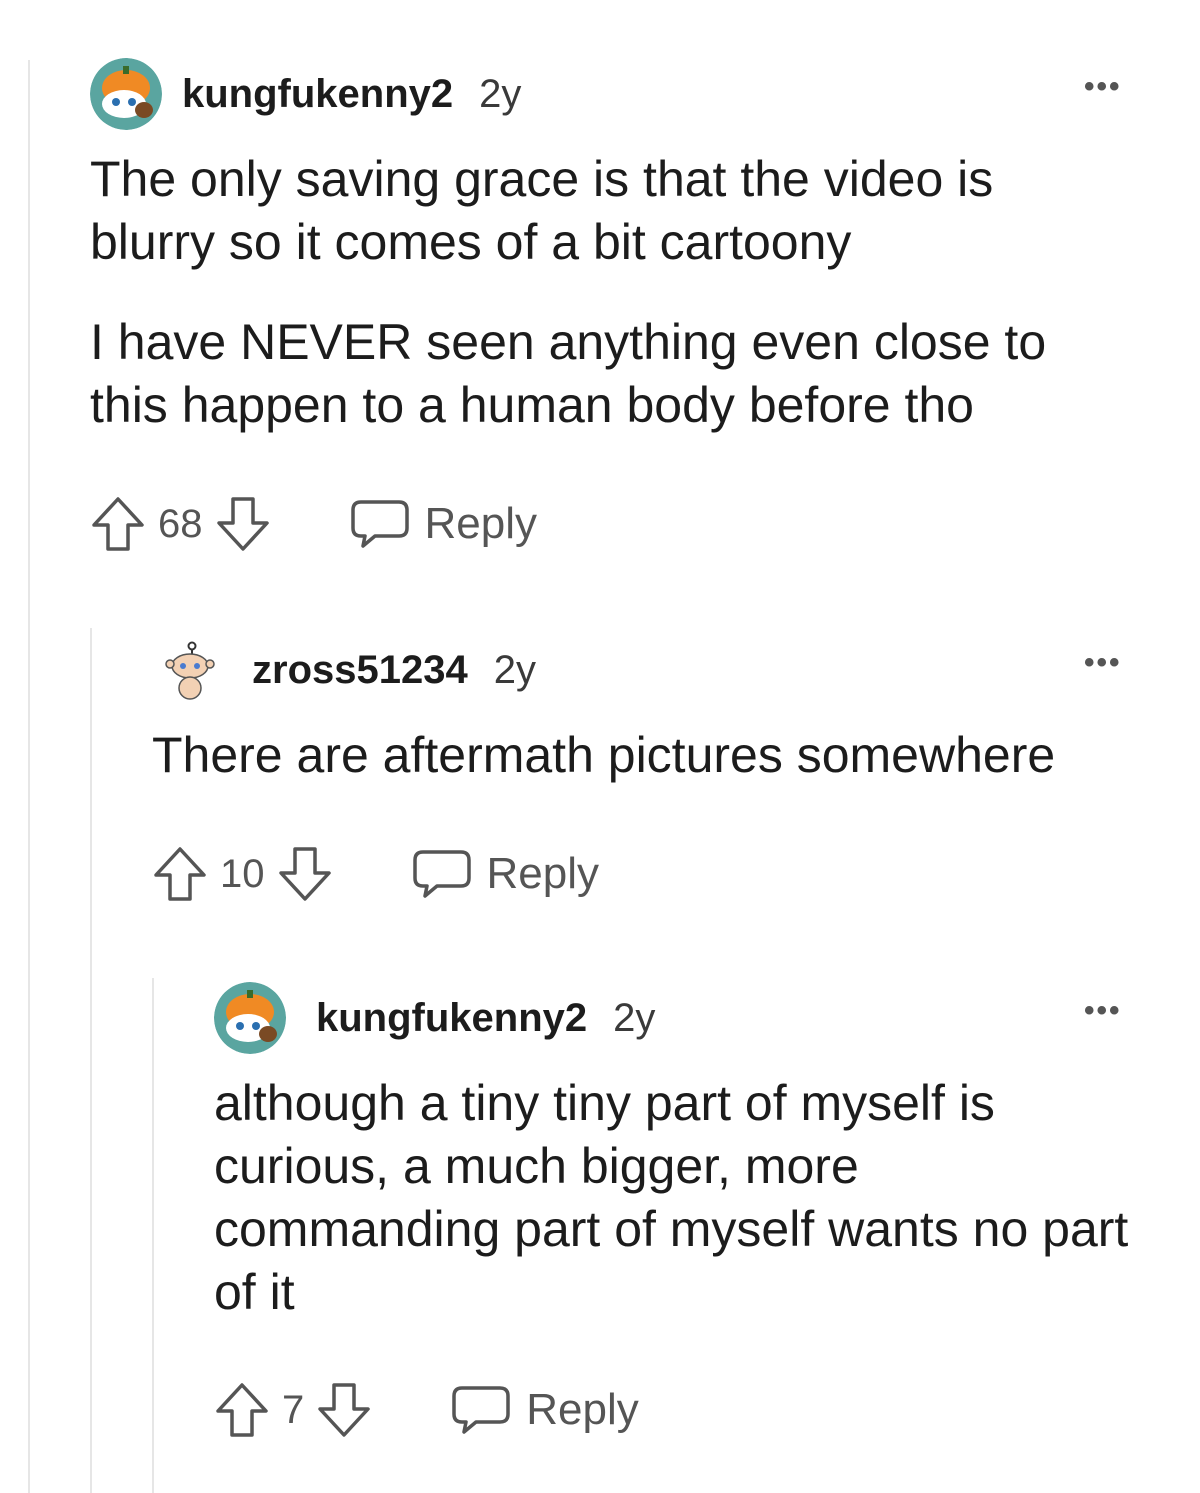 This screenshot has height=1493, width=1200. What do you see at coordinates (604, 755) in the screenshot?
I see `comment-paragraph: There are aftermath pictures somewhere` at bounding box center [604, 755].